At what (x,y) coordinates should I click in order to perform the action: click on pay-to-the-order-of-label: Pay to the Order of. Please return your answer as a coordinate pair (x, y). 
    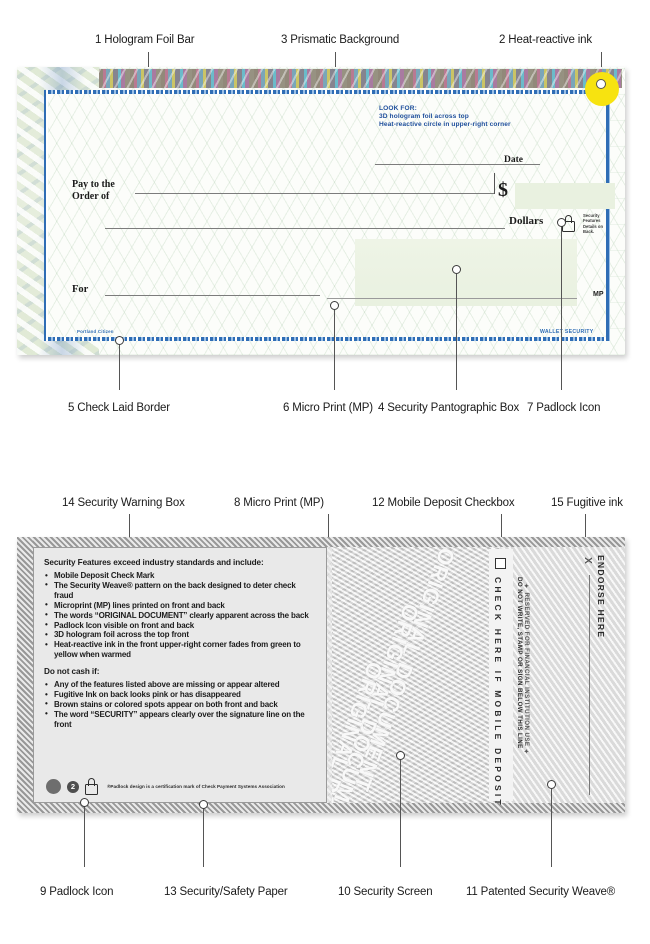
    Looking at the image, I should click on (93, 190).